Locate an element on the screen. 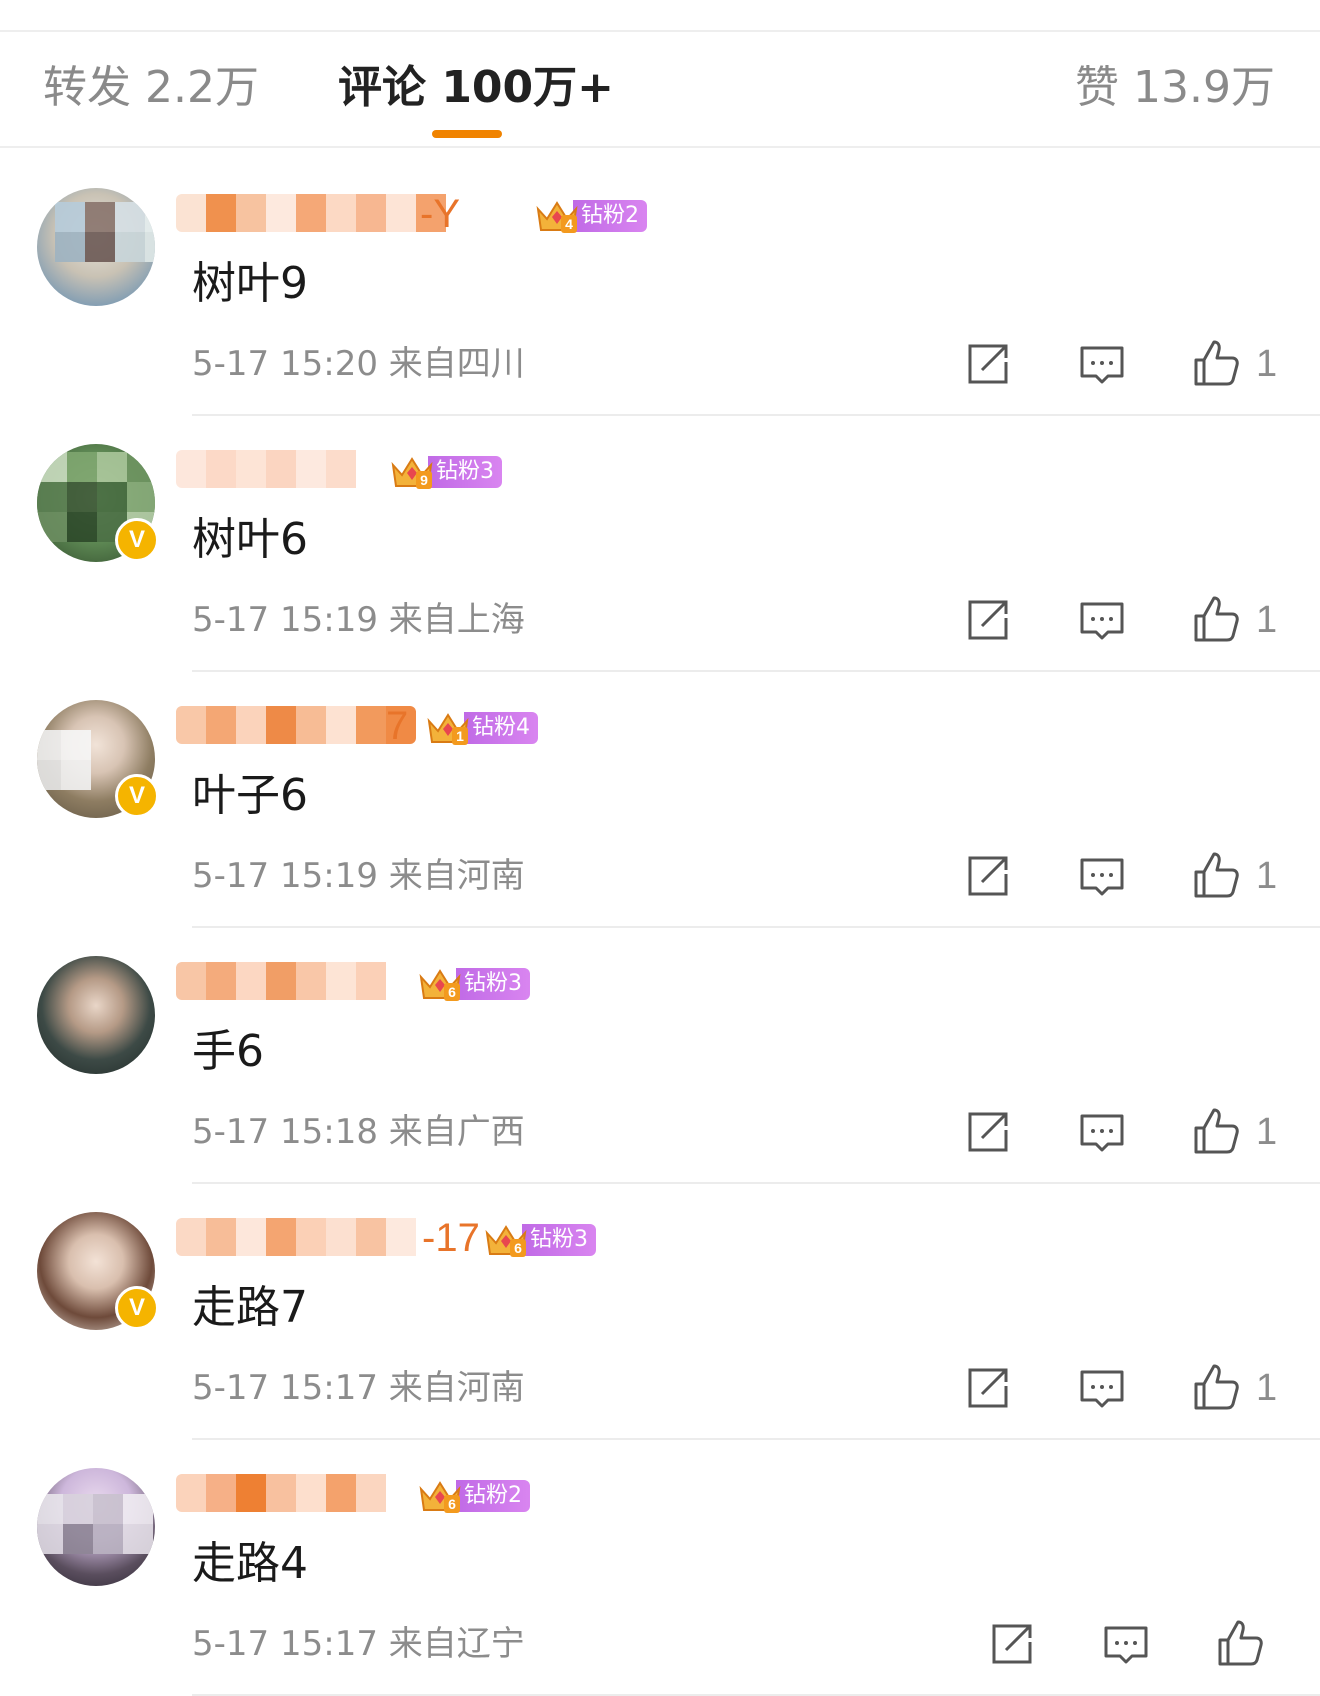 This screenshot has width=1320, height=1696. username-visible: -17 is located at coordinates (451, 1238).